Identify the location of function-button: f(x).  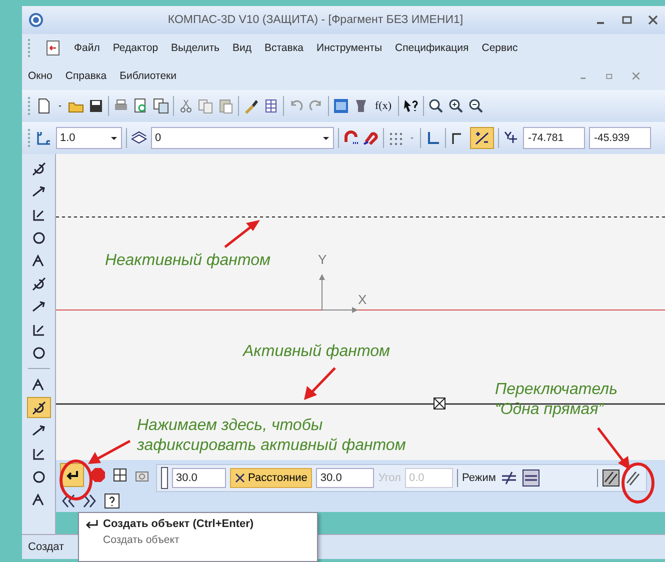
(383, 106).